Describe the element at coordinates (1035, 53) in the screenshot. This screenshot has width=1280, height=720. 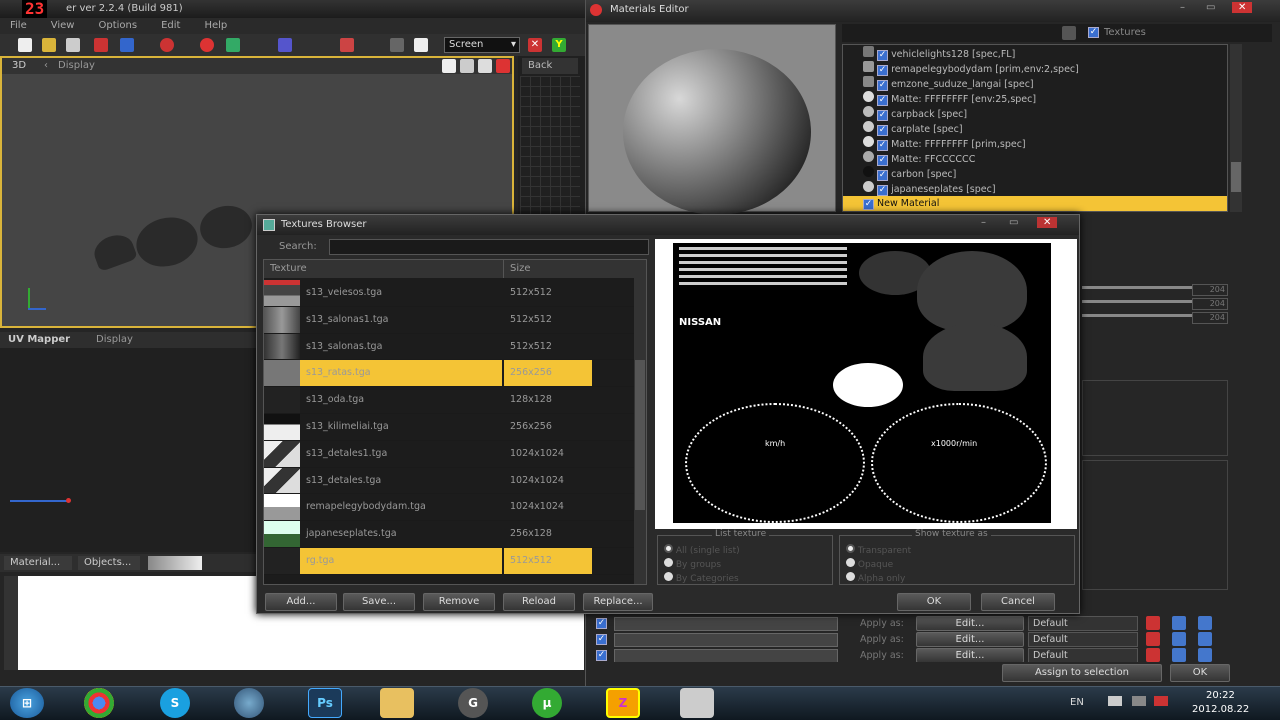
I see `material-row: ✓ vehiclelights128 [spec,FL]` at that location.